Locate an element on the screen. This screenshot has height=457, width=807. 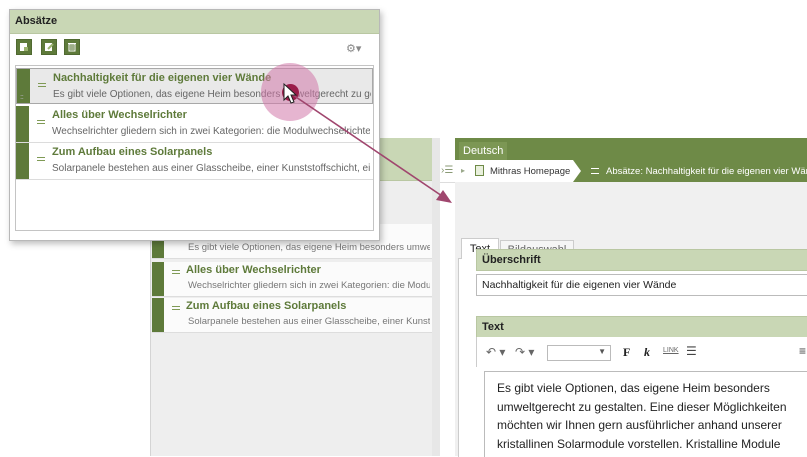
mouse-cursor-icon is located at coordinates (290, 93).